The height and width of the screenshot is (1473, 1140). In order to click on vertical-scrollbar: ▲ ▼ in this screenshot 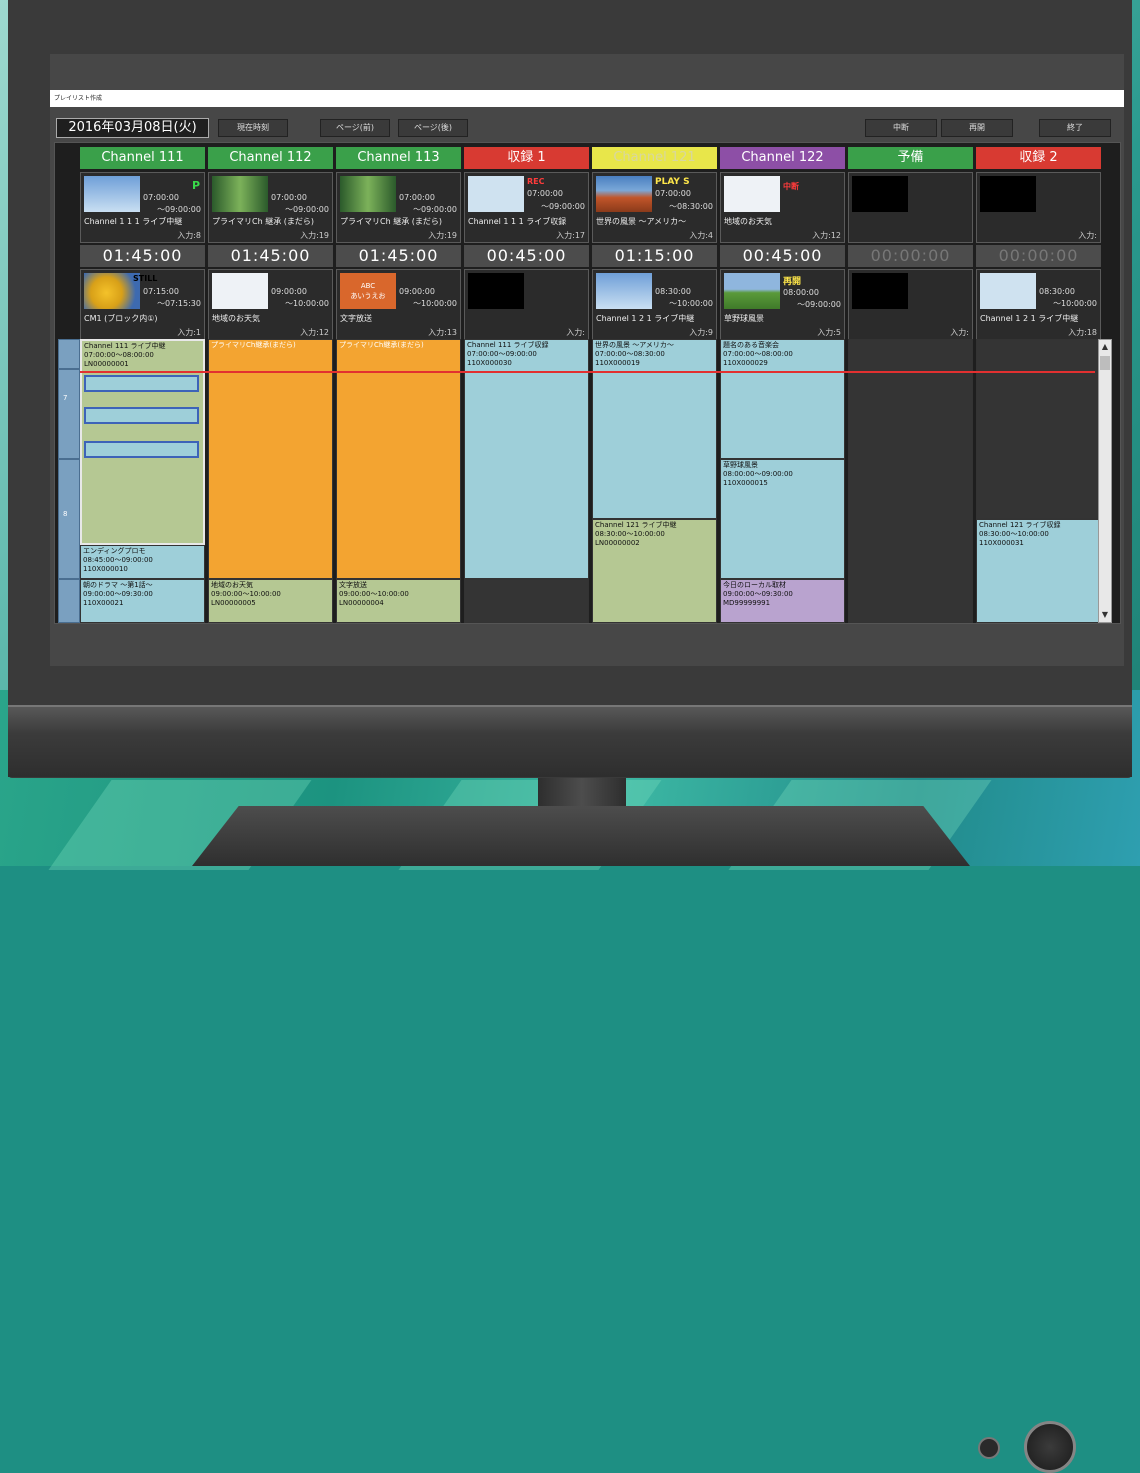, I will do `click(1105, 481)`.